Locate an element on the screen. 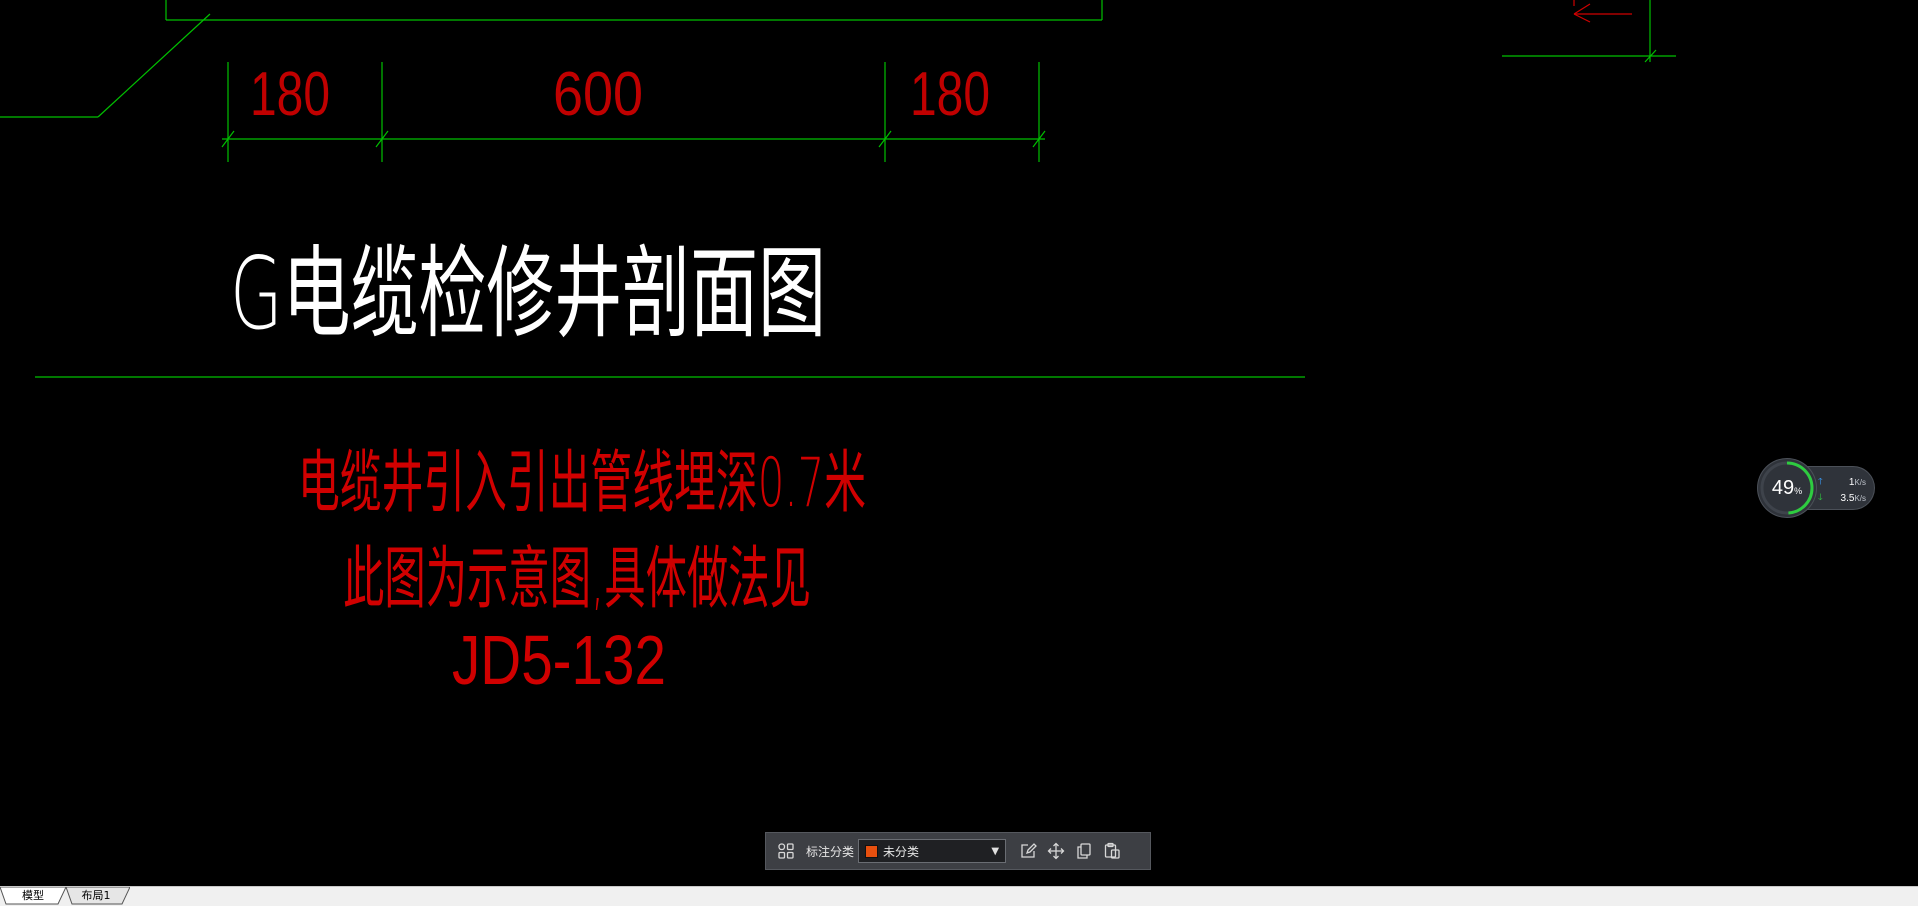 This screenshot has width=1918, height=906. category-select: 未分类 ▼ is located at coordinates (932, 851).